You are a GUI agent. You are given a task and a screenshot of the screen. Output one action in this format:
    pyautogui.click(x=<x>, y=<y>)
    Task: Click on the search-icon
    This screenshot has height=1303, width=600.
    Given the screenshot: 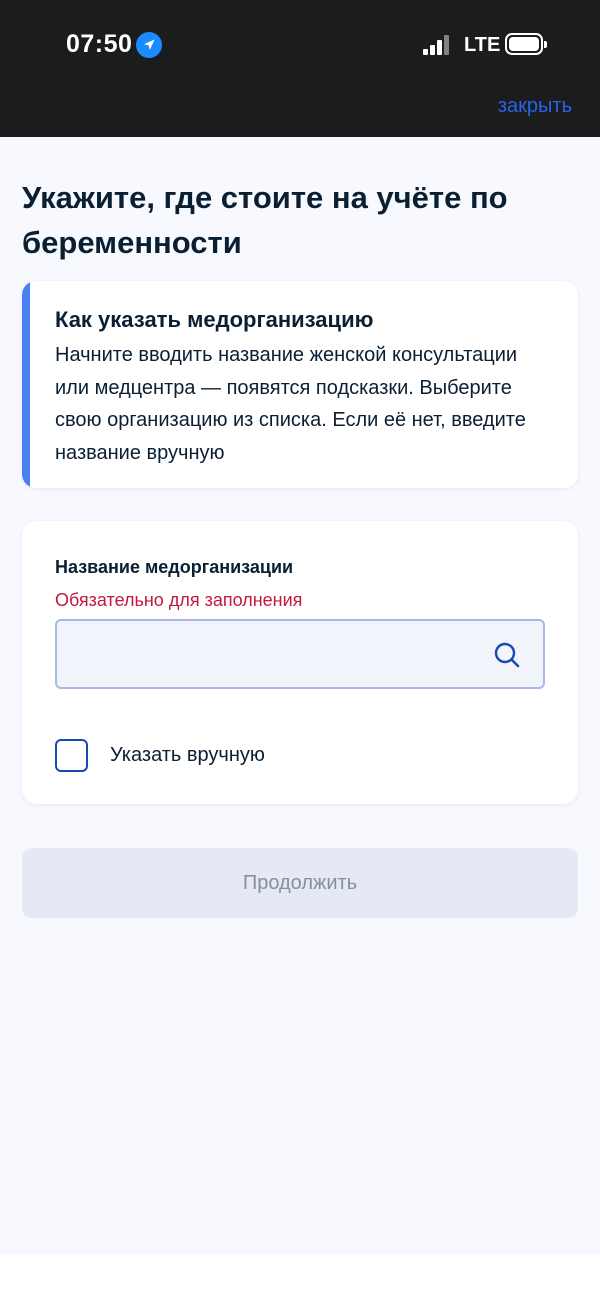 What is the action you would take?
    pyautogui.click(x=507, y=655)
    